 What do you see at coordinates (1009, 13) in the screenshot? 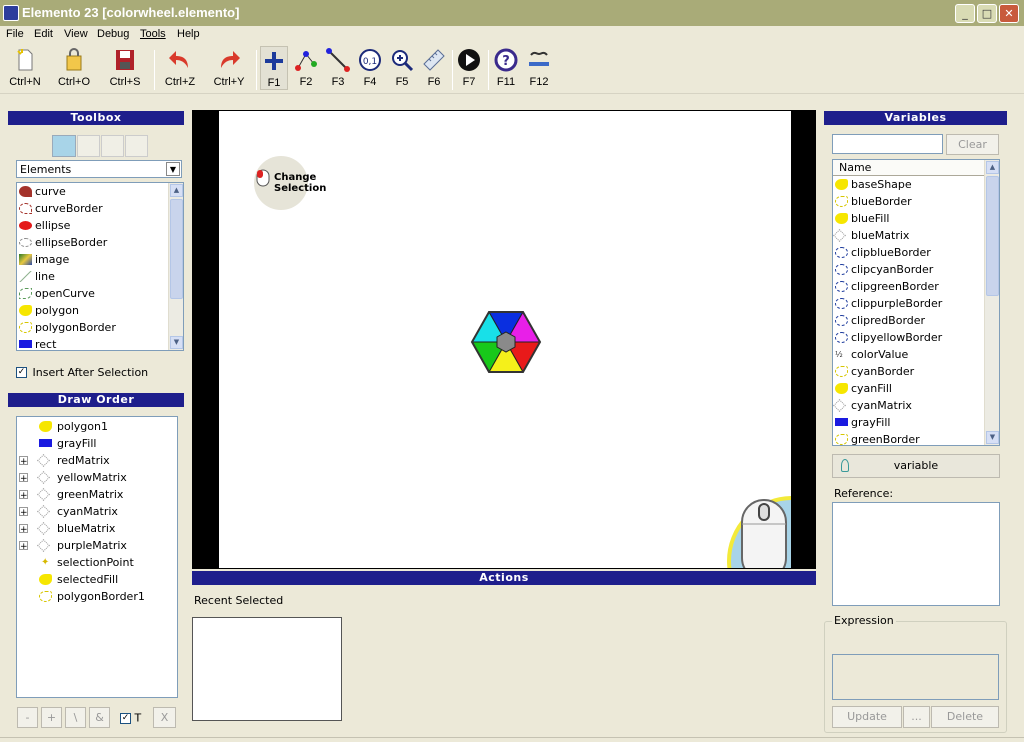
I see `close-button: ✕` at bounding box center [1009, 13].